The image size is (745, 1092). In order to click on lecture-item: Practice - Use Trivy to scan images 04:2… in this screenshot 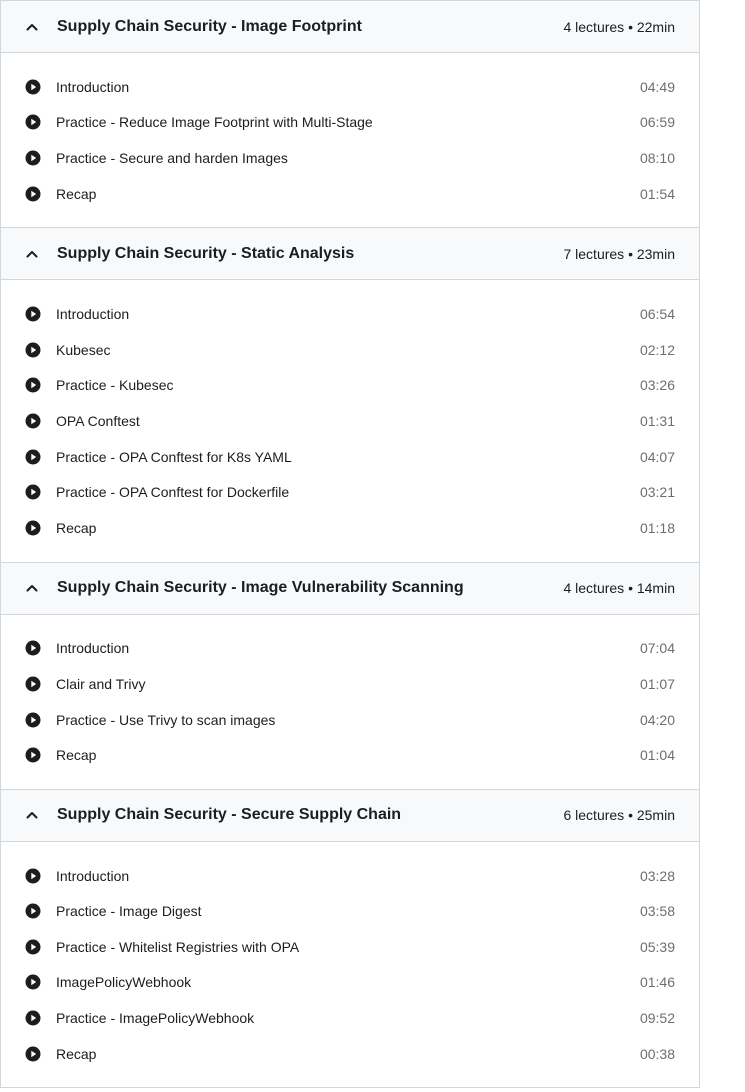, I will do `click(350, 720)`.